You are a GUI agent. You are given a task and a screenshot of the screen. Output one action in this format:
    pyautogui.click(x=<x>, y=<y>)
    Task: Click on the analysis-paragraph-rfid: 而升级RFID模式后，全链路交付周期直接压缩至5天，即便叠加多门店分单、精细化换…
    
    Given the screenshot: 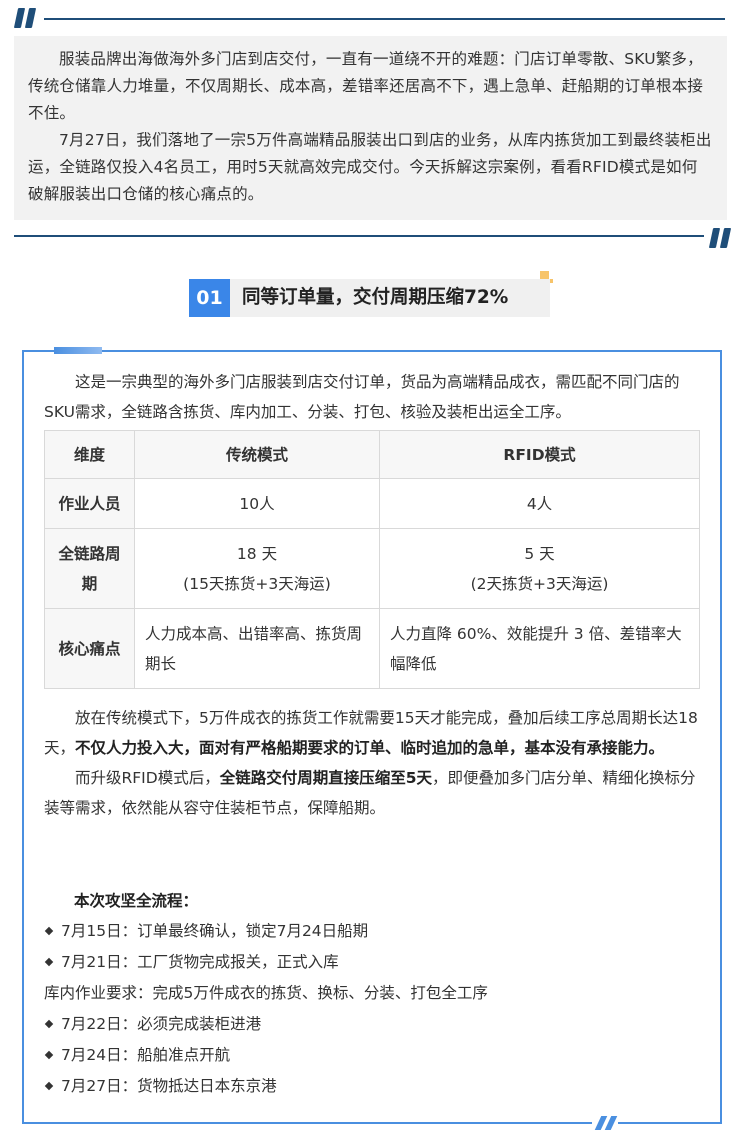 What is the action you would take?
    pyautogui.click(x=372, y=793)
    